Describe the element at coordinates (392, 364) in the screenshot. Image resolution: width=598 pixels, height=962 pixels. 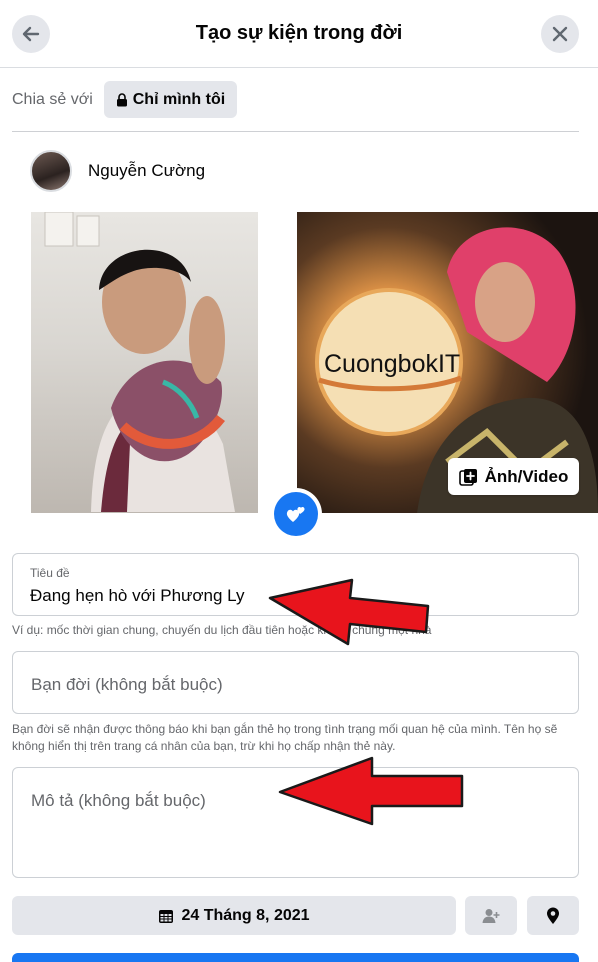
I see `watermark-text: CuongbokIT` at that location.